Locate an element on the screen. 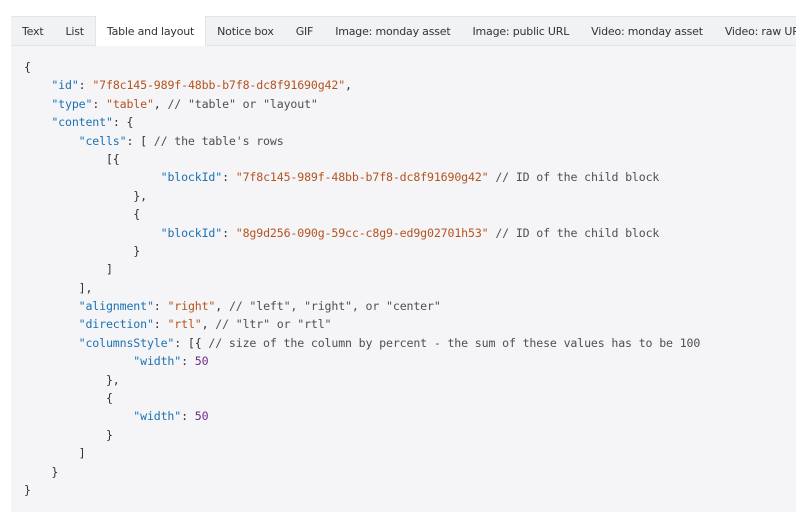 This screenshot has width=796, height=514. code-key: "cells" is located at coordinates (102, 140).